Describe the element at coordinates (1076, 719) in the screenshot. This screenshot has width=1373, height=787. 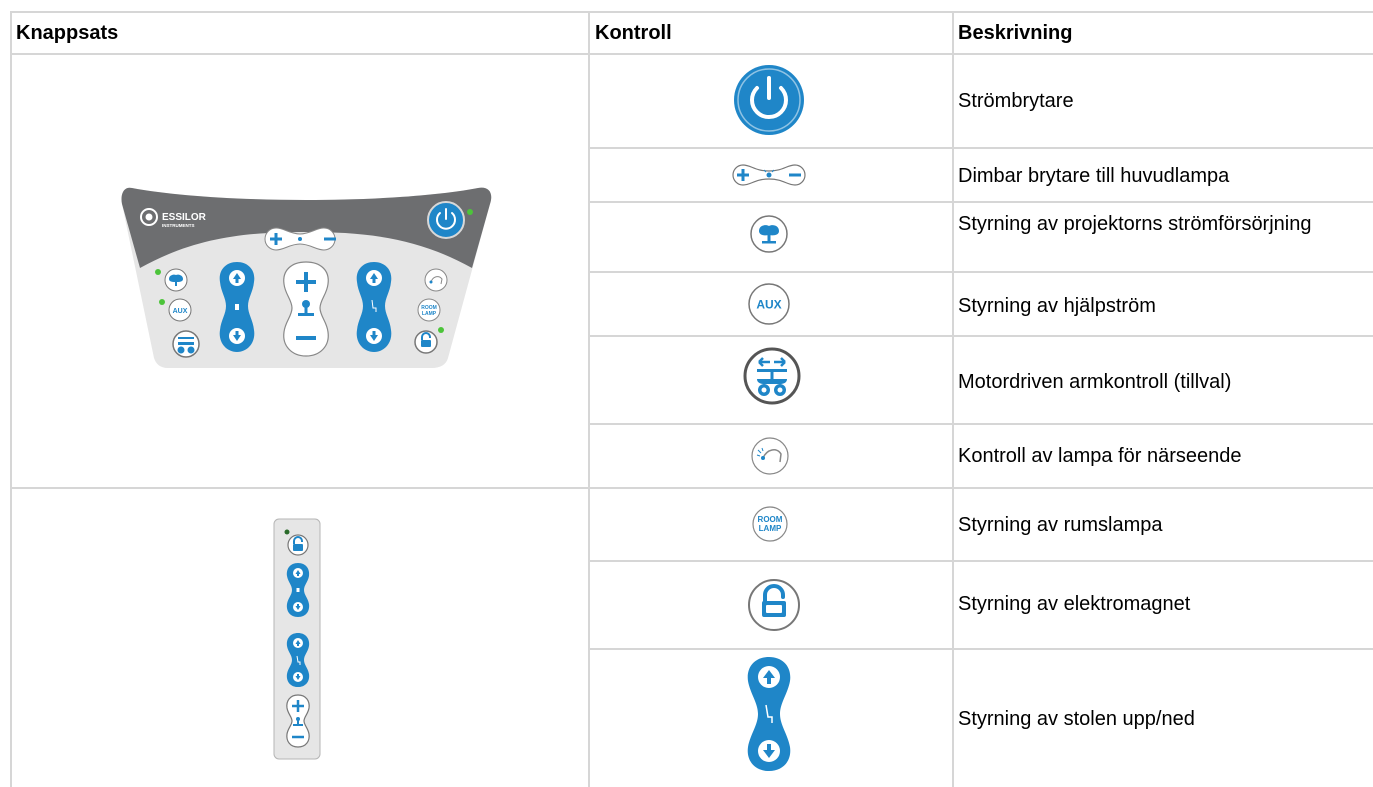
I see `description-text: Styrning av stolen upp/ned` at that location.